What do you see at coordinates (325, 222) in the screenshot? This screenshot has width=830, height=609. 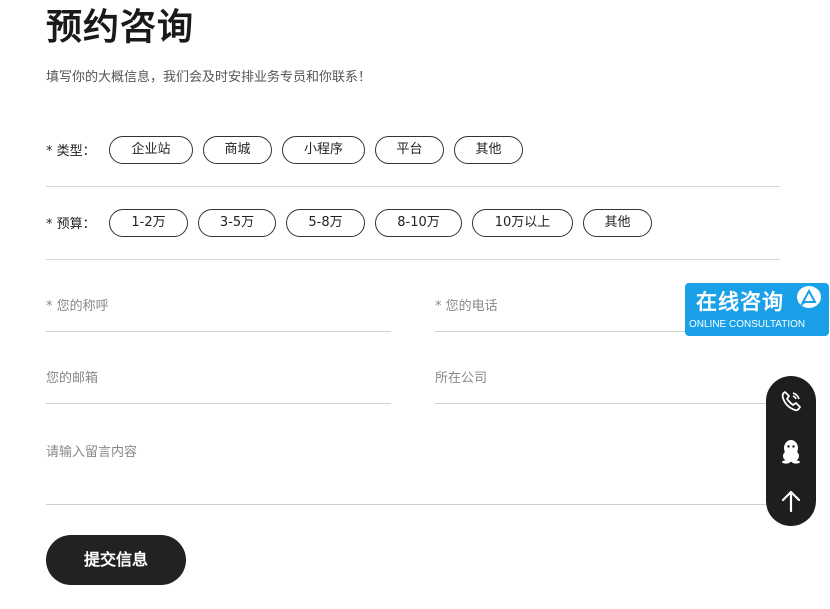 I see `budget-option-5-8: 5-8万` at bounding box center [325, 222].